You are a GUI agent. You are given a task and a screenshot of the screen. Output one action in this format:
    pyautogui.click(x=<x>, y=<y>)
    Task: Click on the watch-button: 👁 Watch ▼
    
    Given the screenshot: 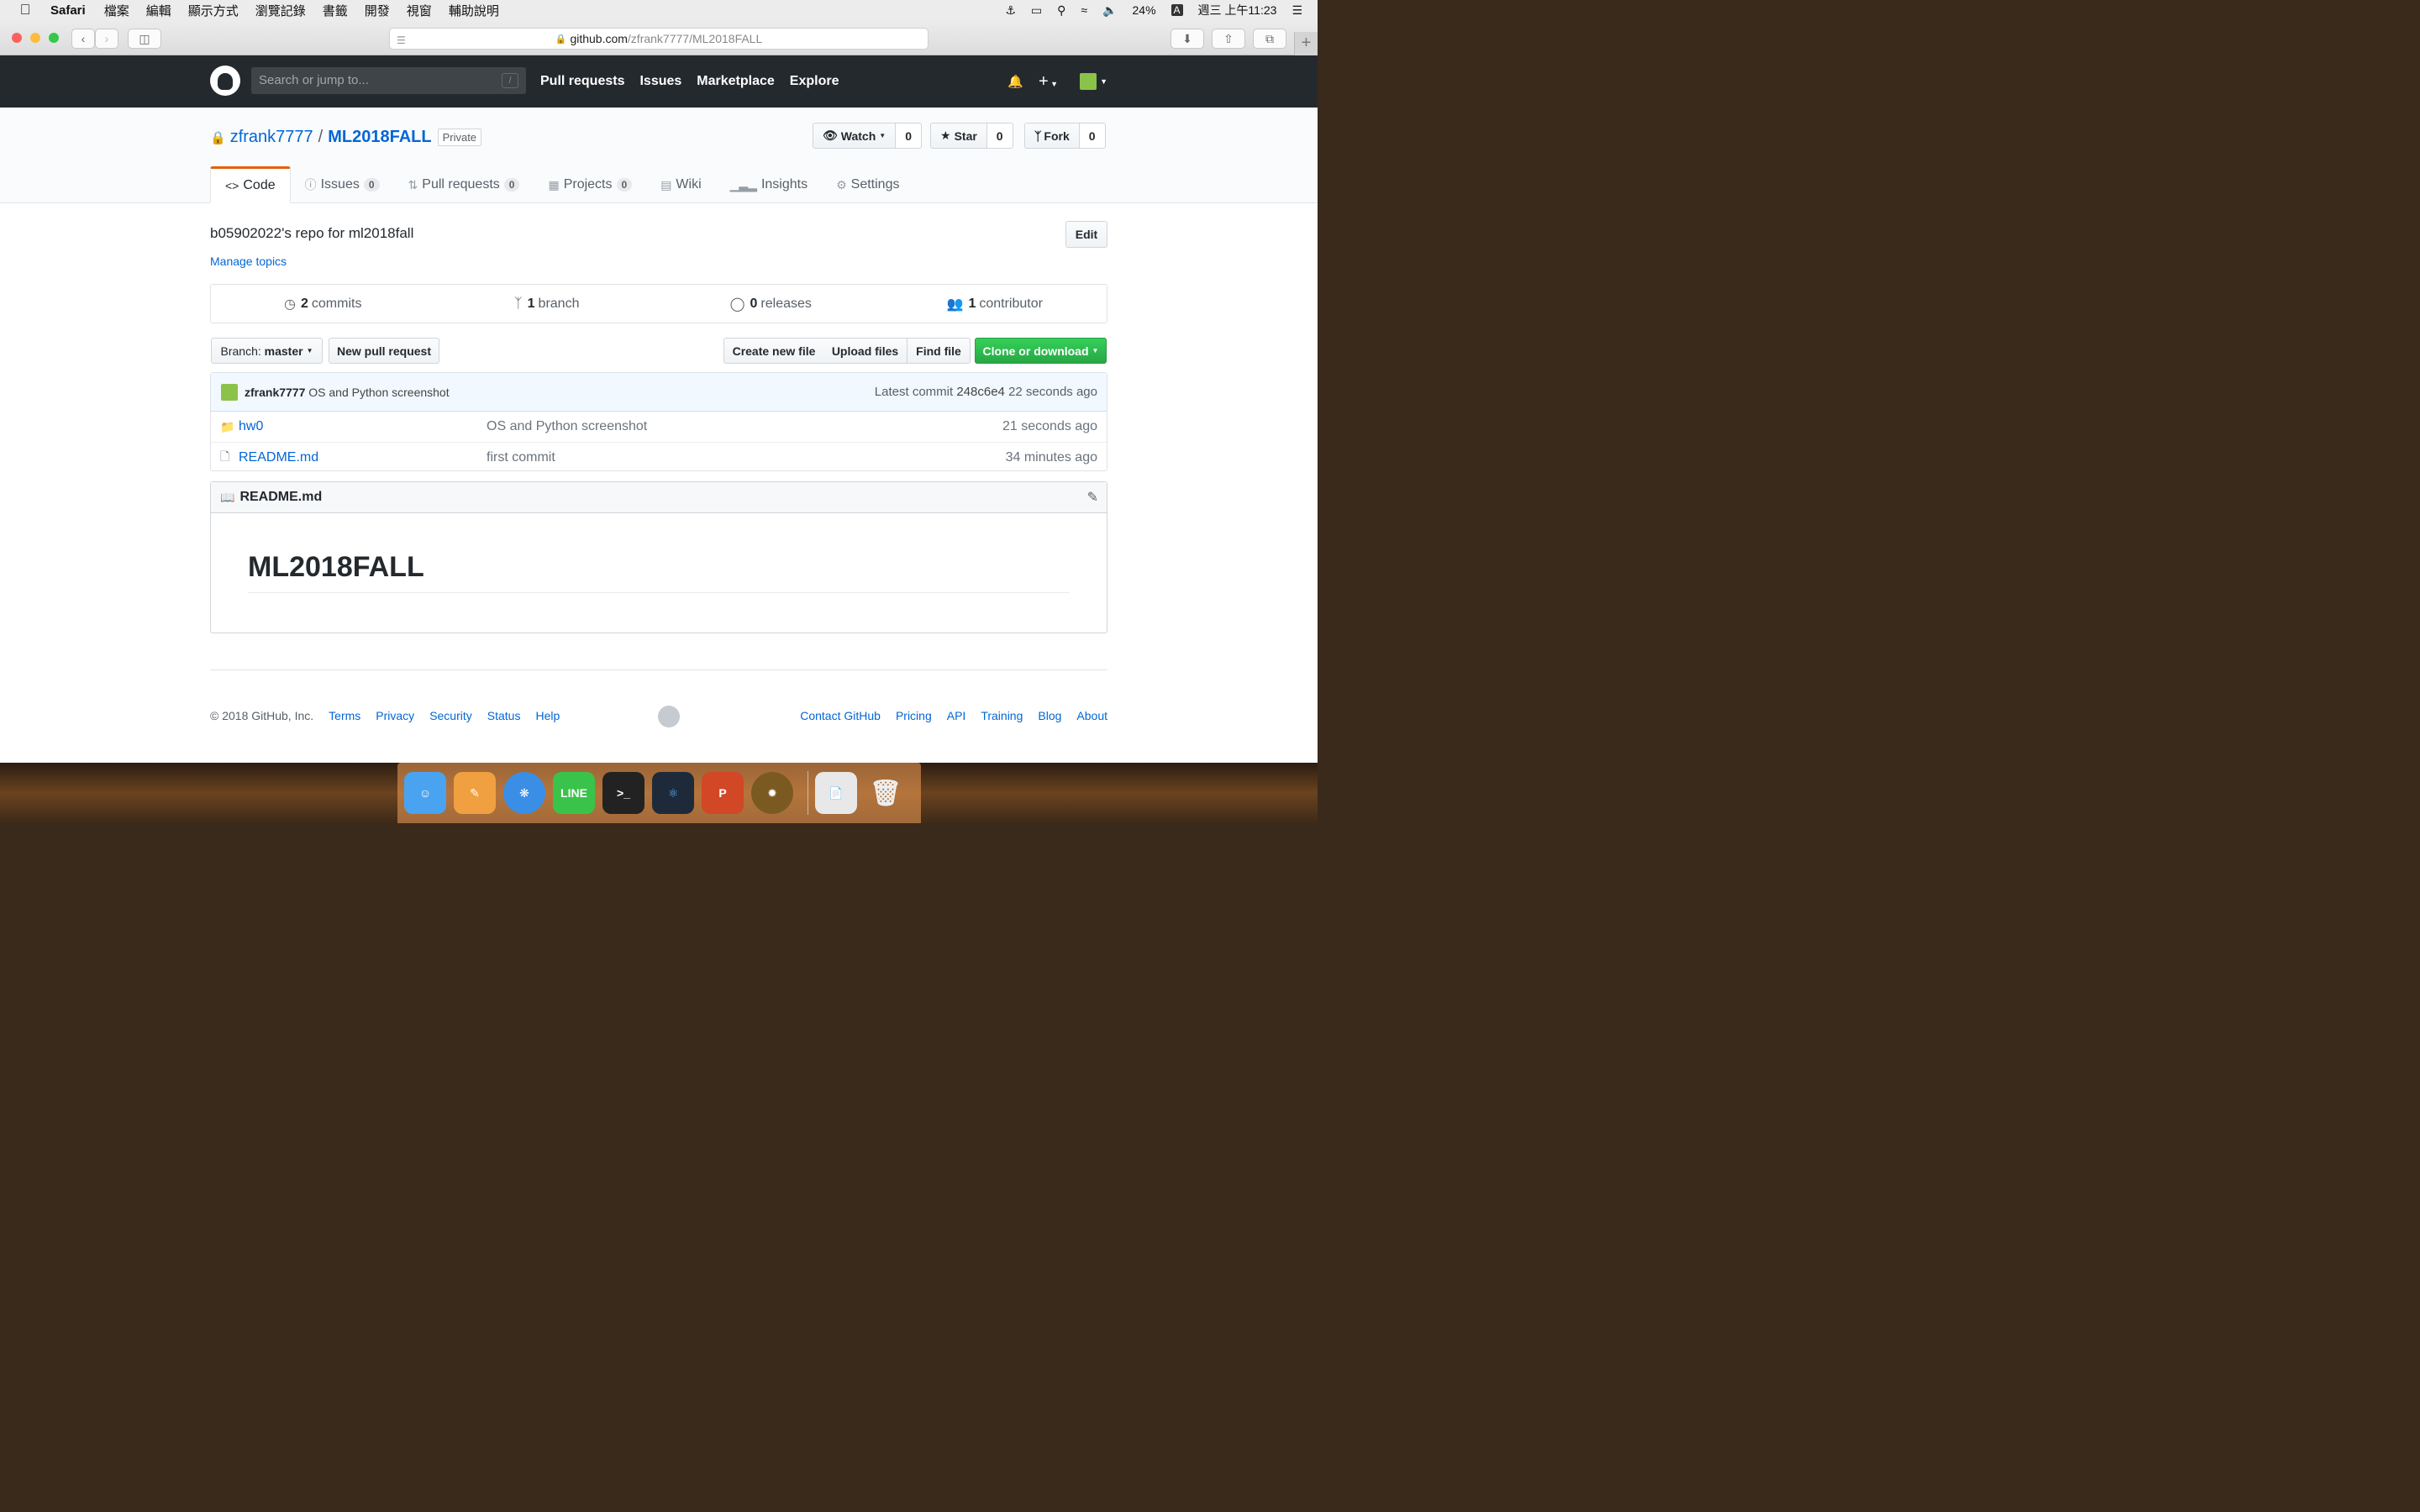 What is the action you would take?
    pyautogui.click(x=855, y=136)
    